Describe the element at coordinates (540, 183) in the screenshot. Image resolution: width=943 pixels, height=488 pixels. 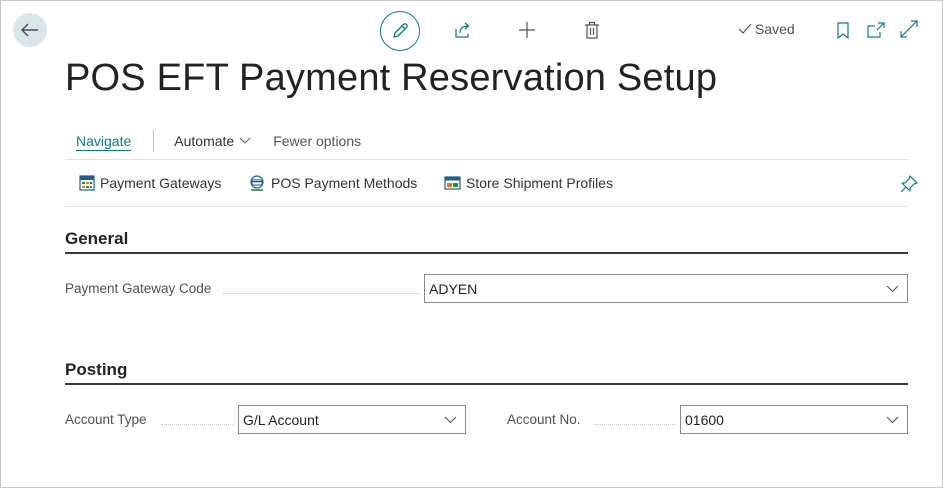
I see `action-label: Store Shipment Profiles` at that location.